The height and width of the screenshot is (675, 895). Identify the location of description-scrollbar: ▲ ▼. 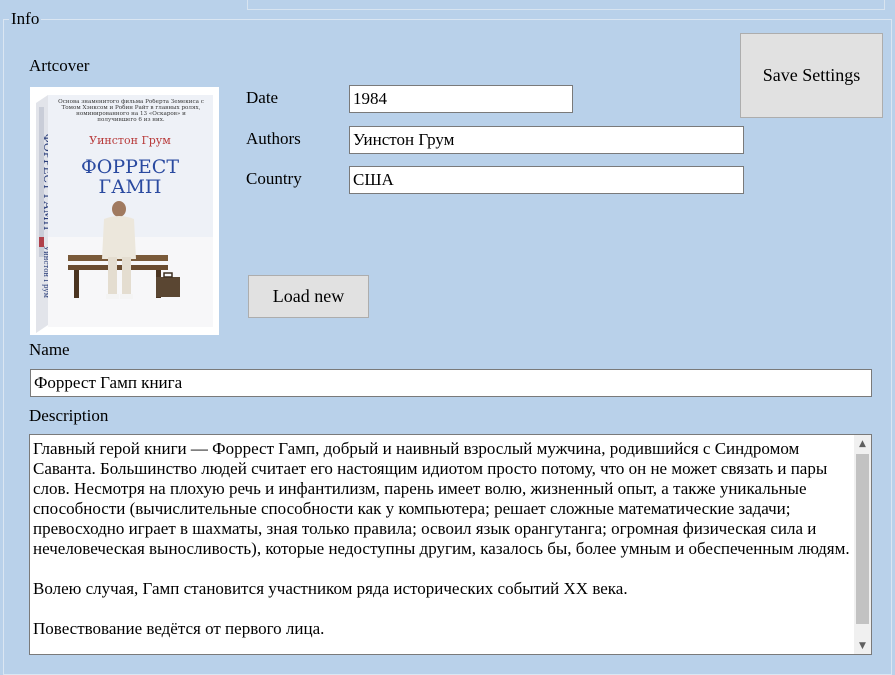
(862, 544).